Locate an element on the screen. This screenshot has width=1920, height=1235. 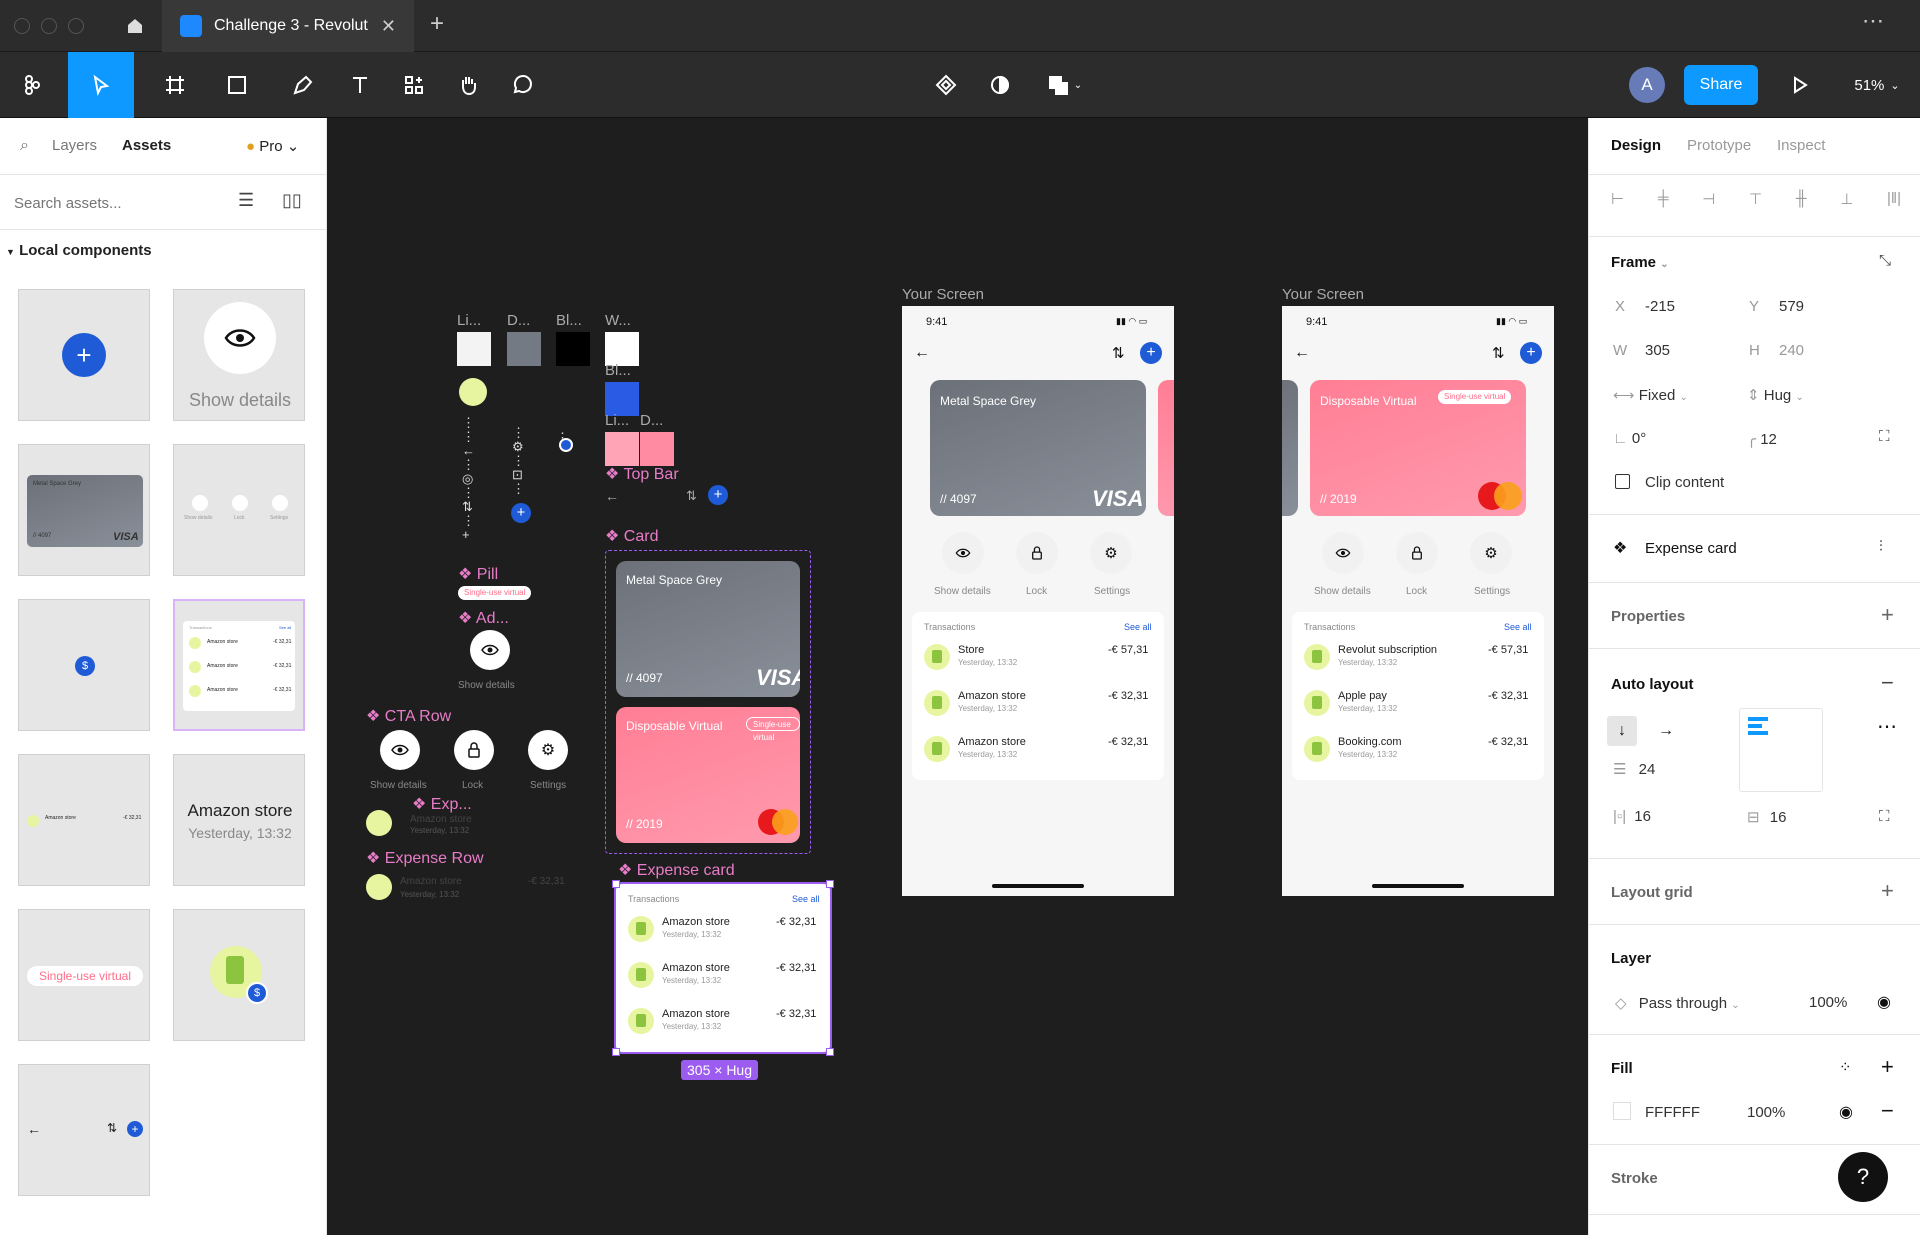
alignment-grid is located at coordinates (1781, 750).